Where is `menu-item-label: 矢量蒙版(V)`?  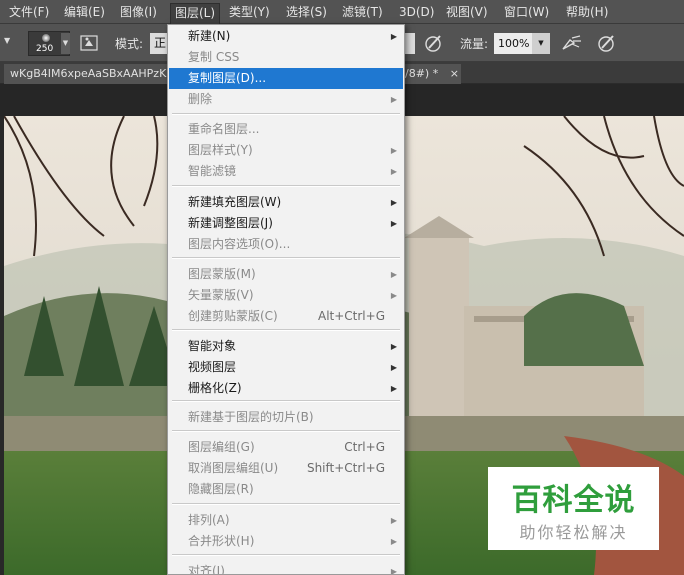
menu-item-label: 矢量蒙版(V) is located at coordinates (221, 295).